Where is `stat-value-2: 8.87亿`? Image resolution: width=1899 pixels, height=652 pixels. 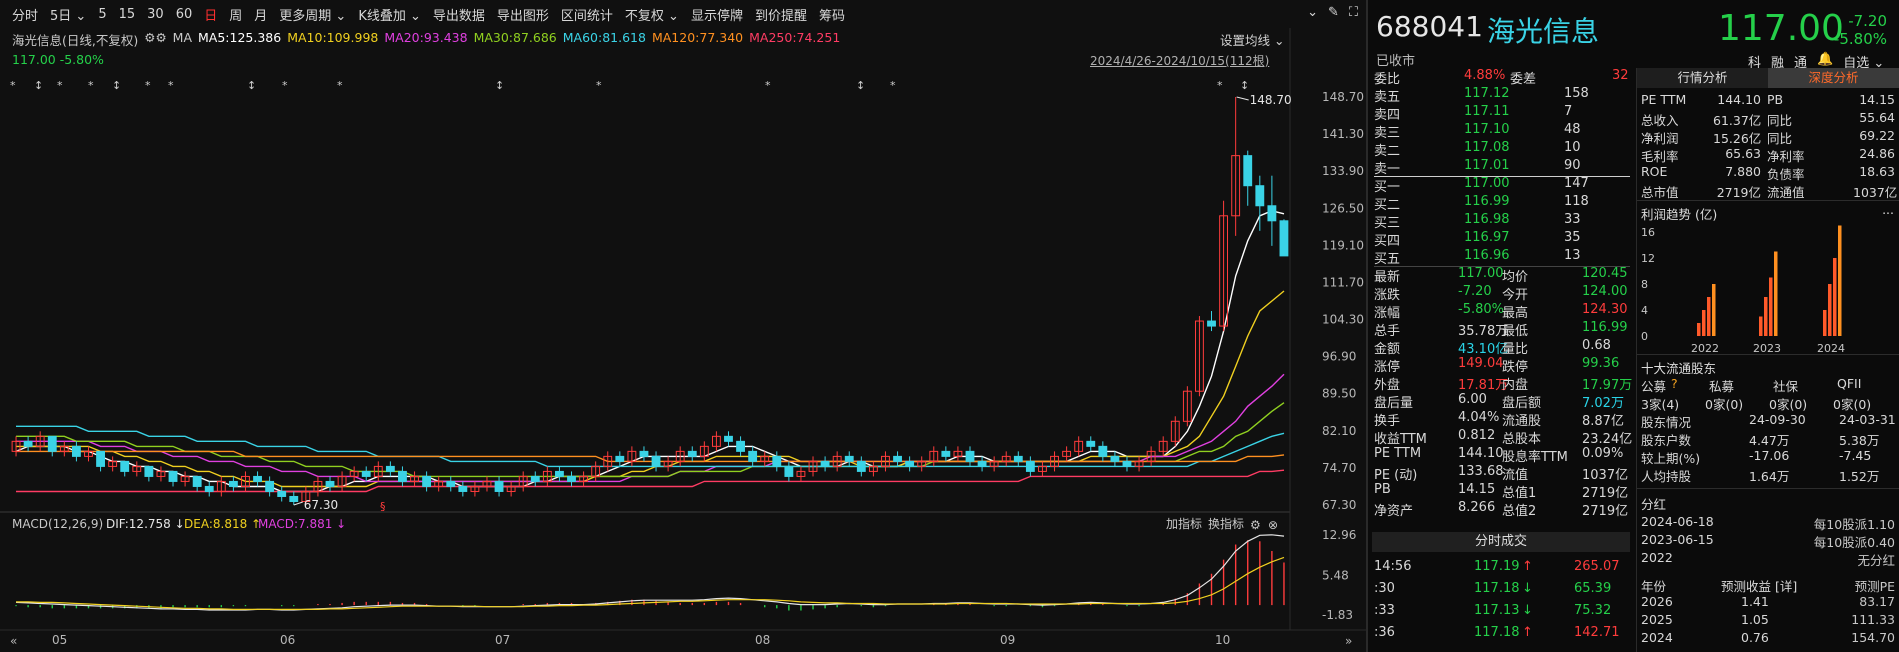
stat-value-2: 8.87亿 is located at coordinates (1603, 421).